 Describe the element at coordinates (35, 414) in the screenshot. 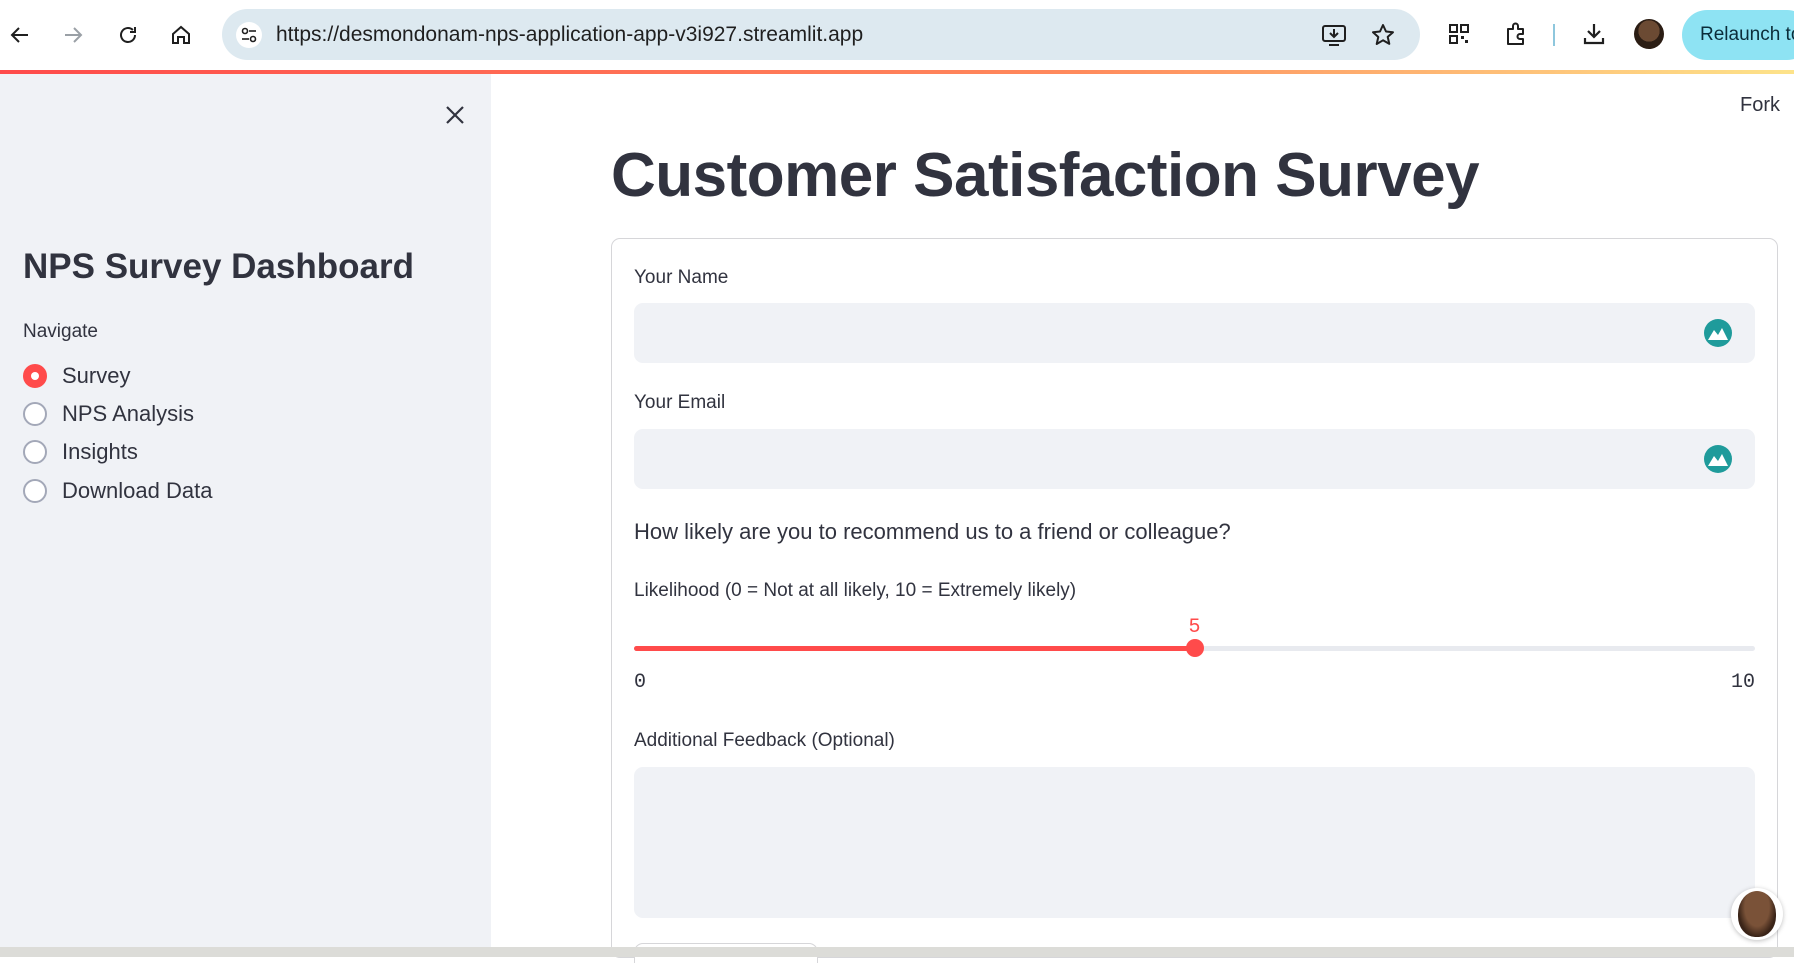

I see `radio-nps-analysis` at that location.